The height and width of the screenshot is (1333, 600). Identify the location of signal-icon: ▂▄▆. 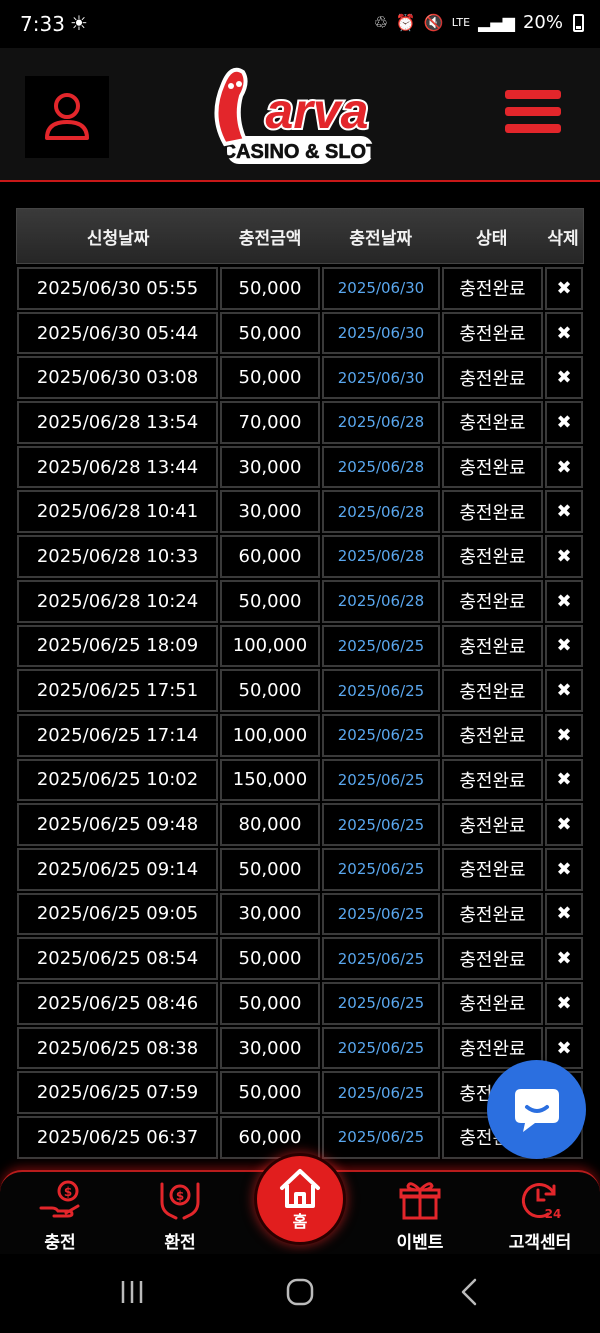
(496, 22).